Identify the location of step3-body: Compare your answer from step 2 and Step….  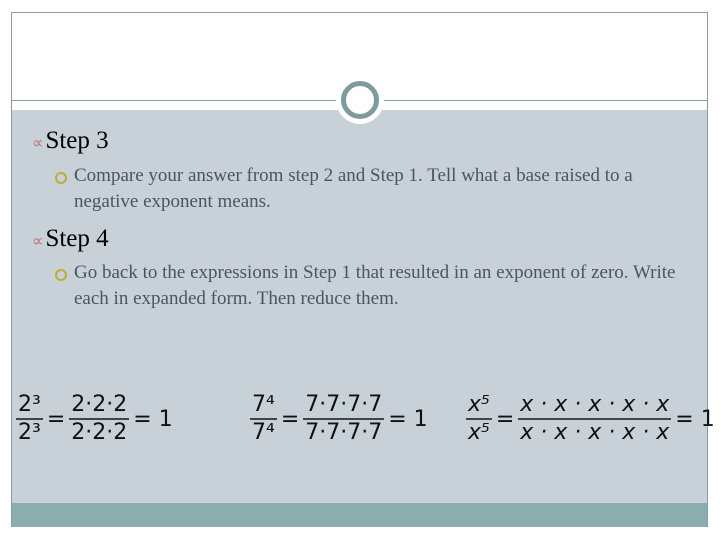
(353, 188).